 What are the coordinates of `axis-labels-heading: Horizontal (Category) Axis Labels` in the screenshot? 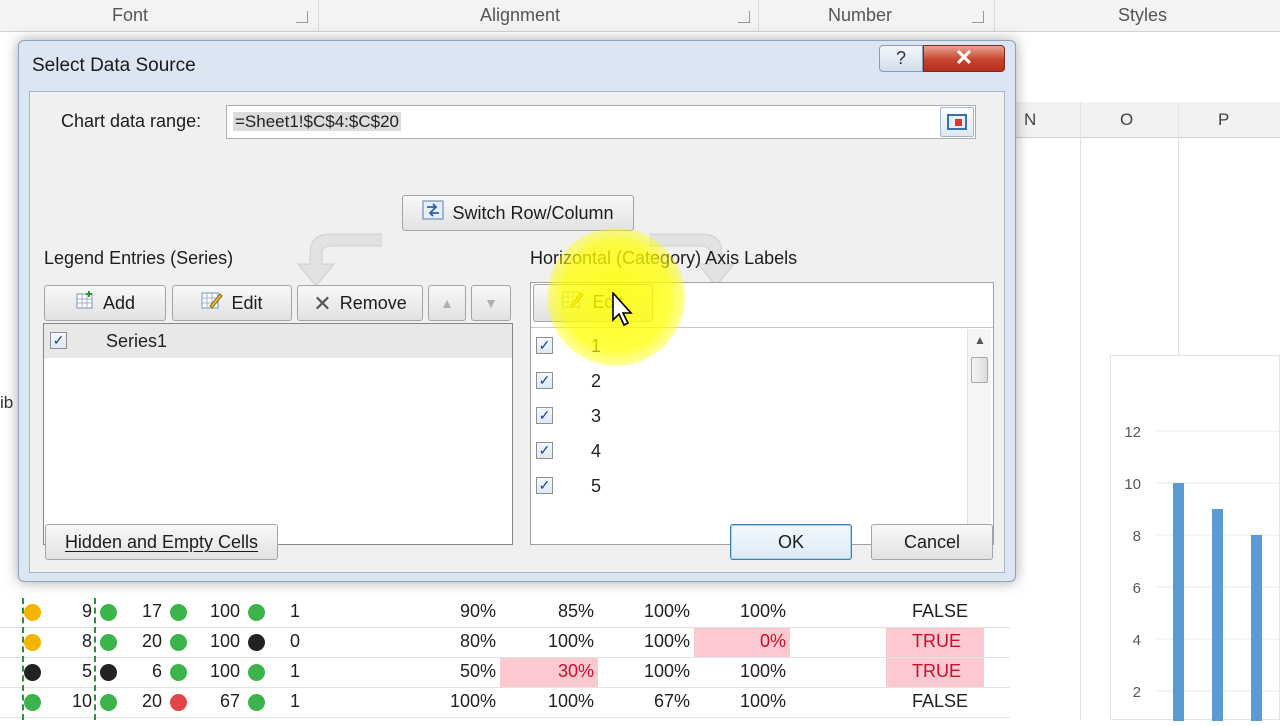 It's located at (664, 258).